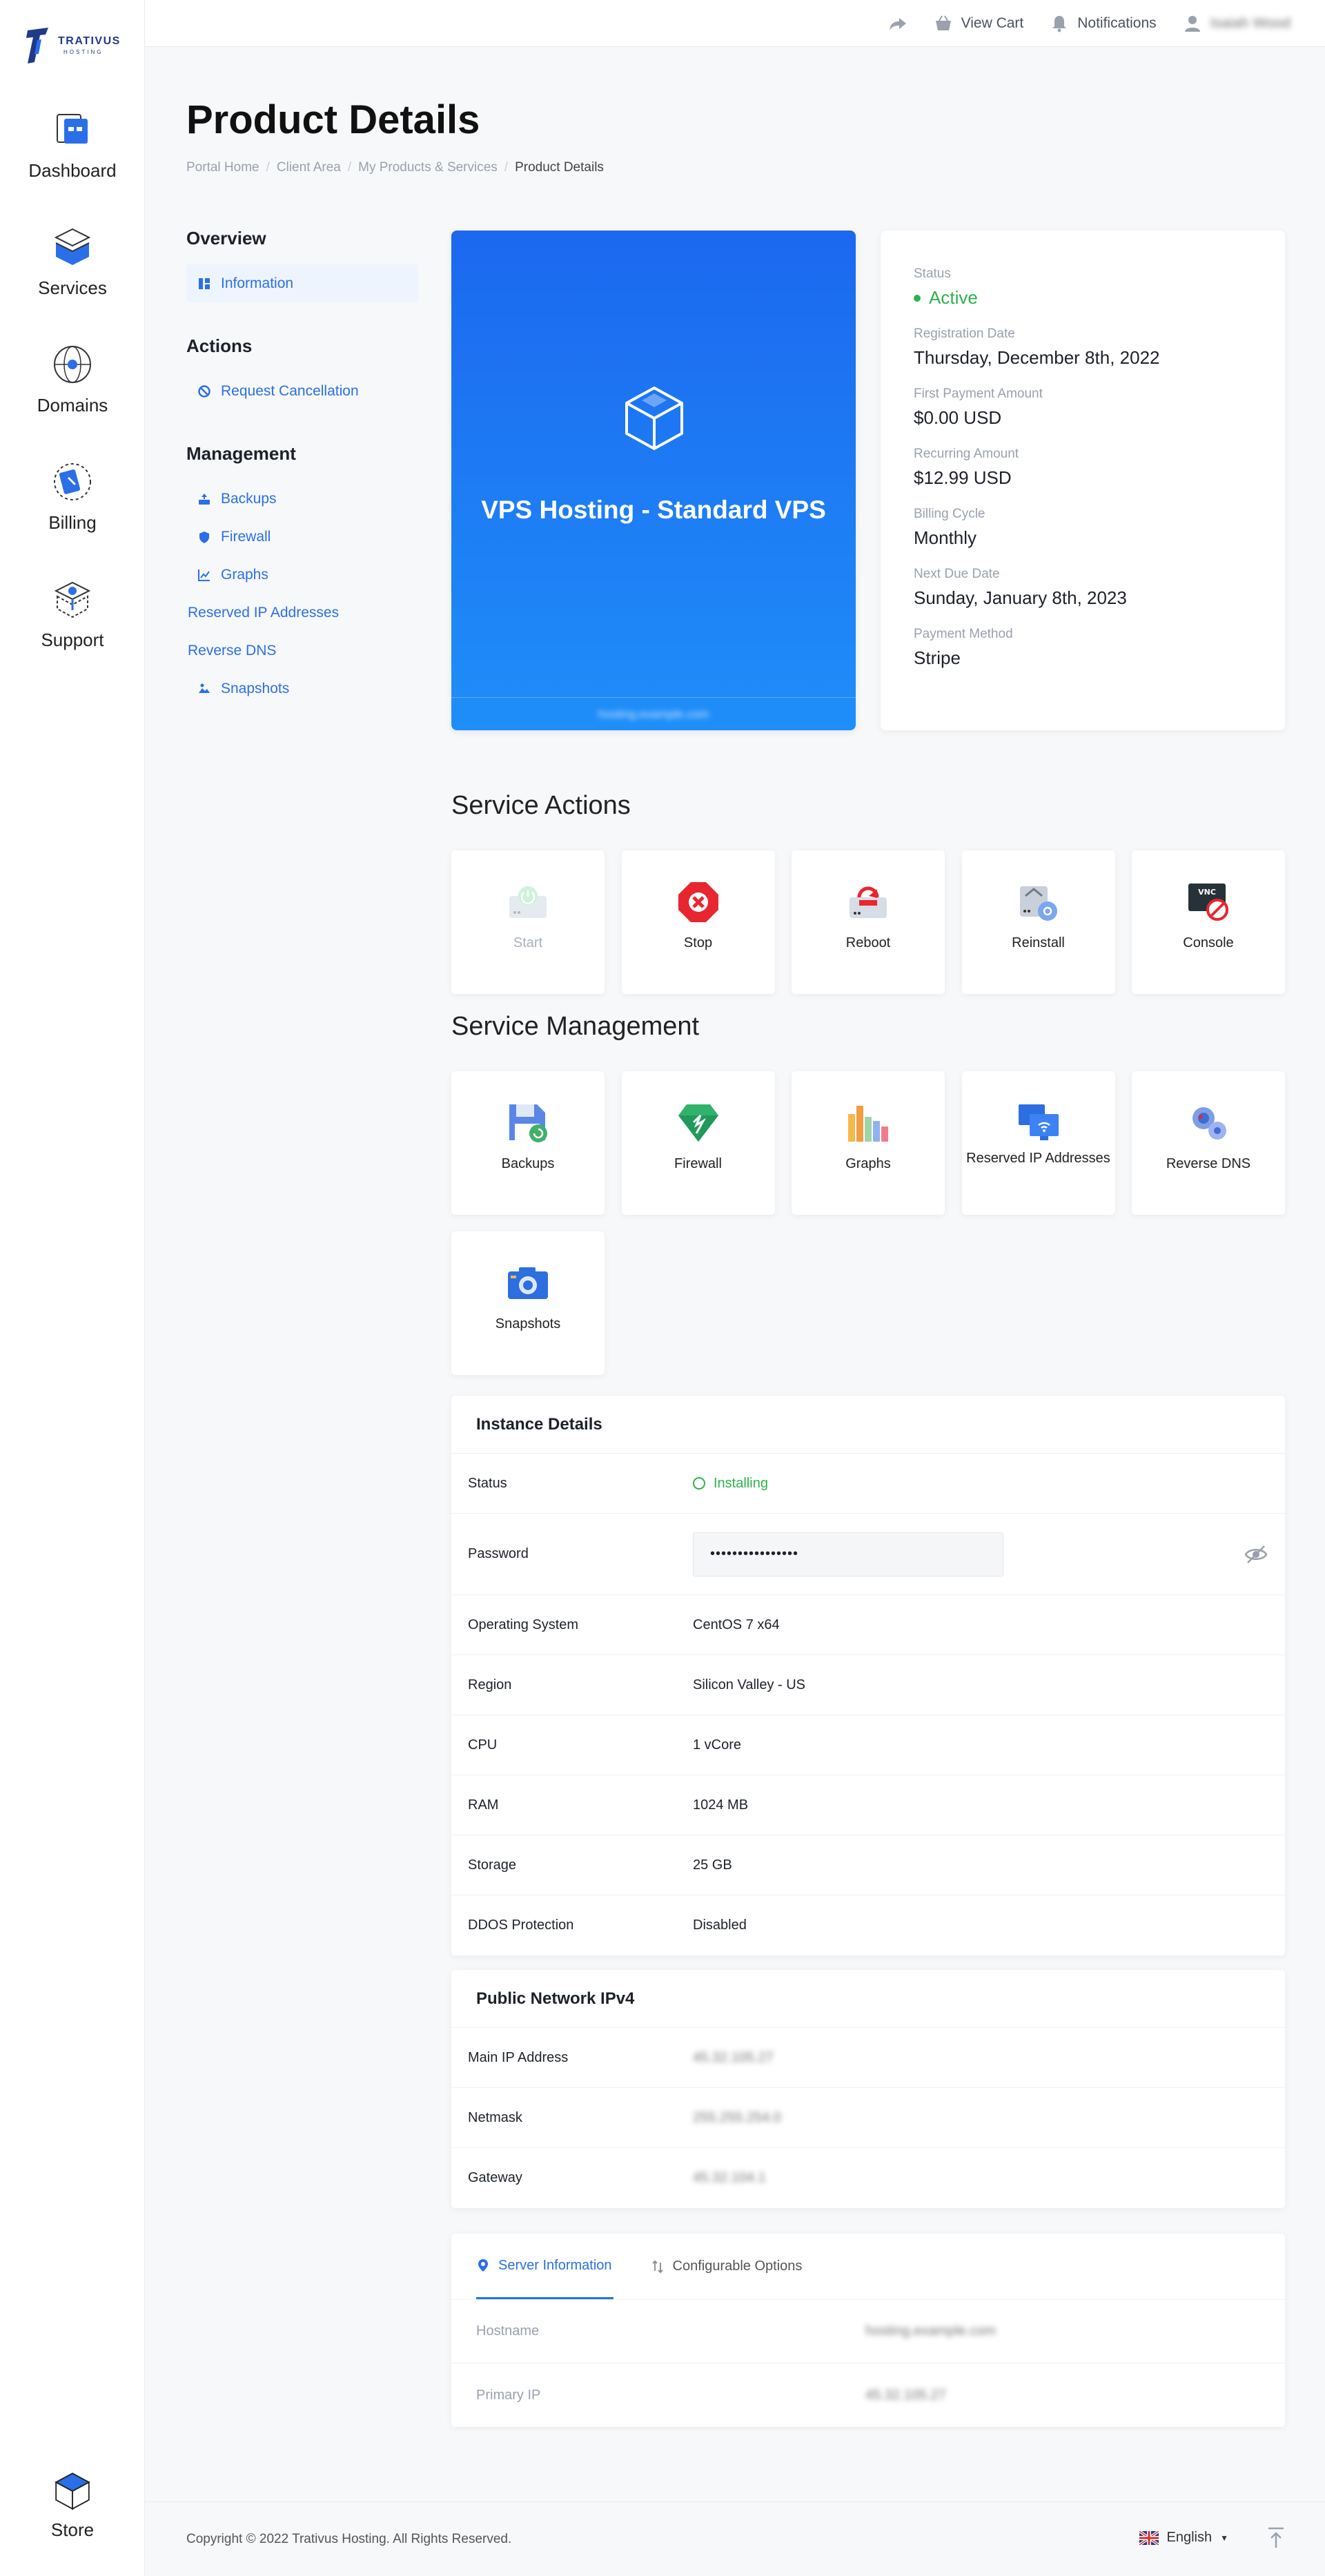 The width and height of the screenshot is (1325, 2576). I want to click on first-payment-value: $0.00 USD, so click(958, 417).